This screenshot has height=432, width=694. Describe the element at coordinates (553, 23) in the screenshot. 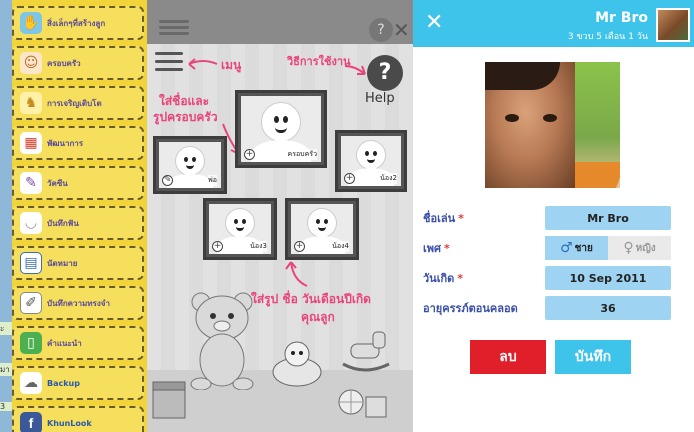

I see `profile-header: ✕ Mr Bro 3 ขวบ 5 เดือน 1 วัน` at that location.